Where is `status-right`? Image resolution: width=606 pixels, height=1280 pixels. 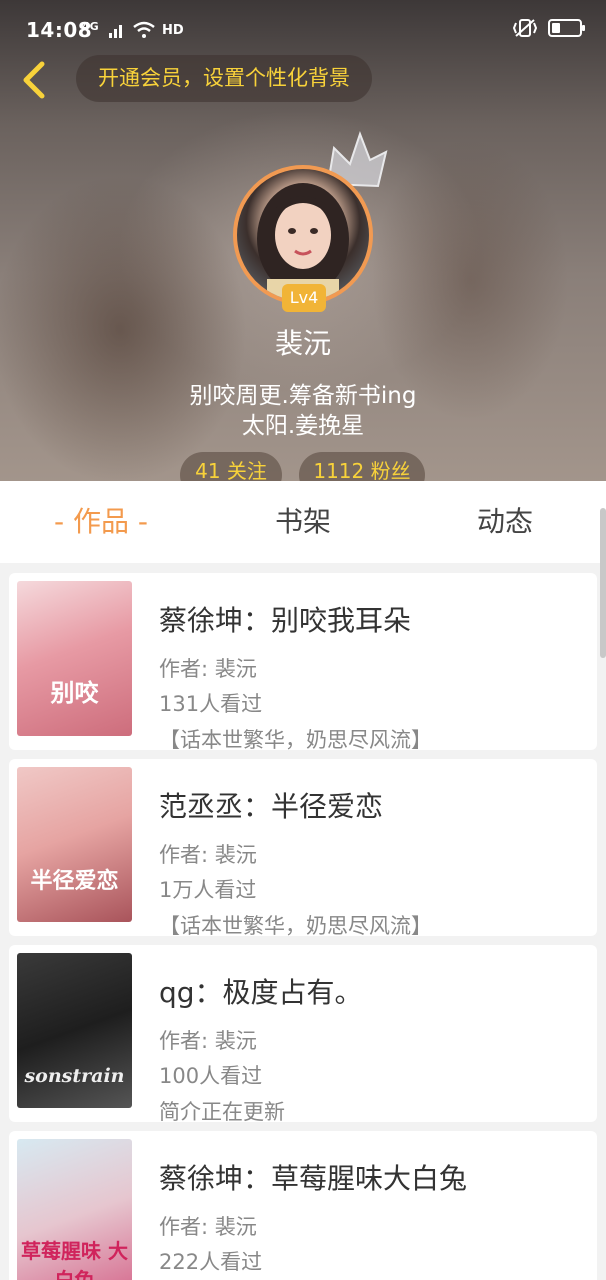 status-right is located at coordinates (548, 28).